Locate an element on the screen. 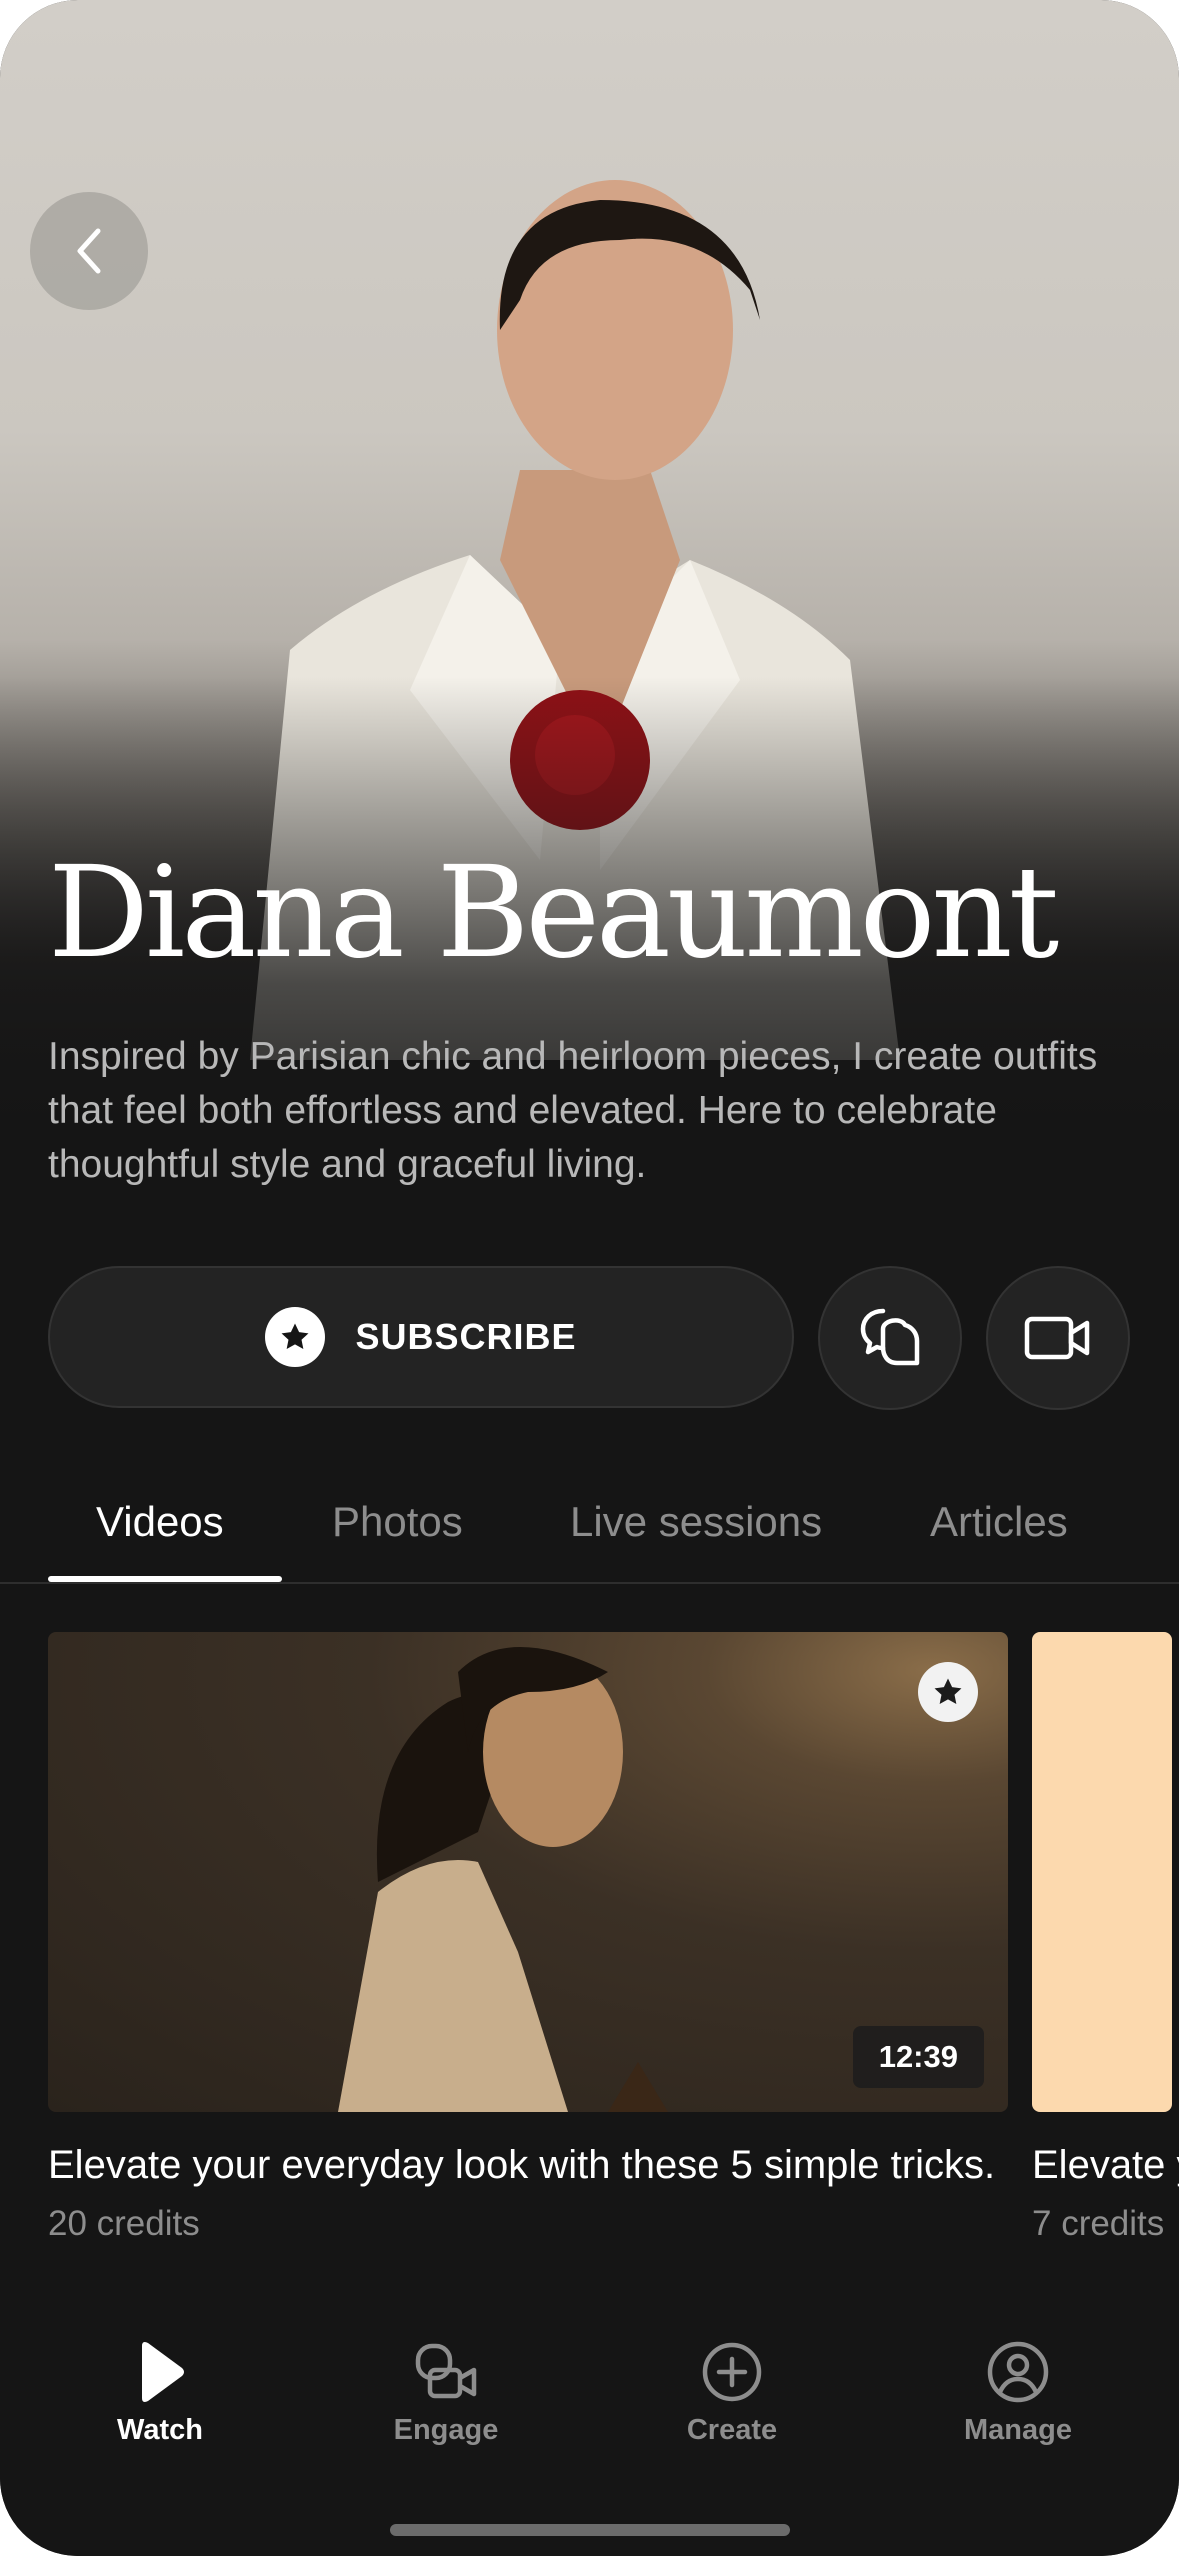  nav-label: Manage is located at coordinates (1018, 2430).